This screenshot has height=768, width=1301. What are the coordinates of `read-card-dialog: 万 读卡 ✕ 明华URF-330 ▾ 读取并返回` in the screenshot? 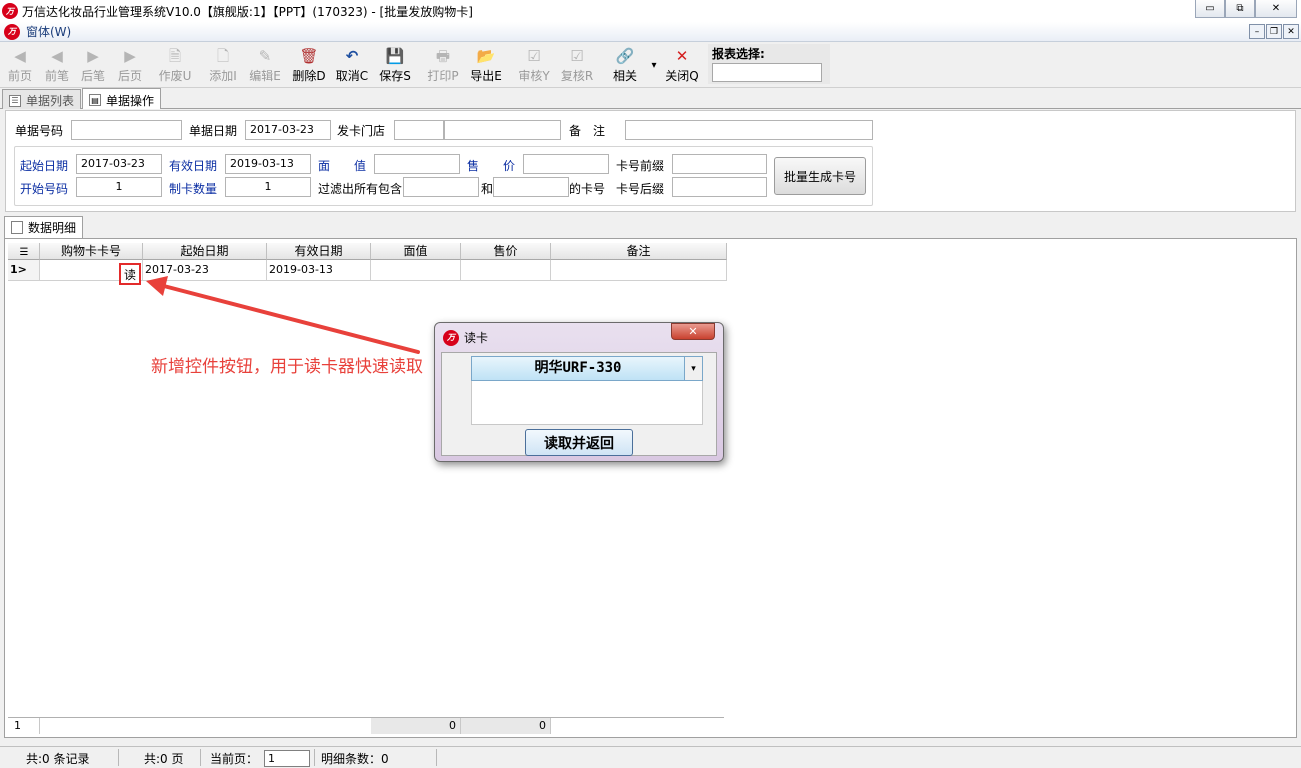 It's located at (579, 392).